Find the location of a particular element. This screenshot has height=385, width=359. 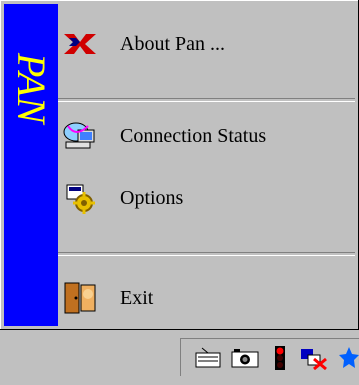

brand-strip: PAN is located at coordinates (31, 165).